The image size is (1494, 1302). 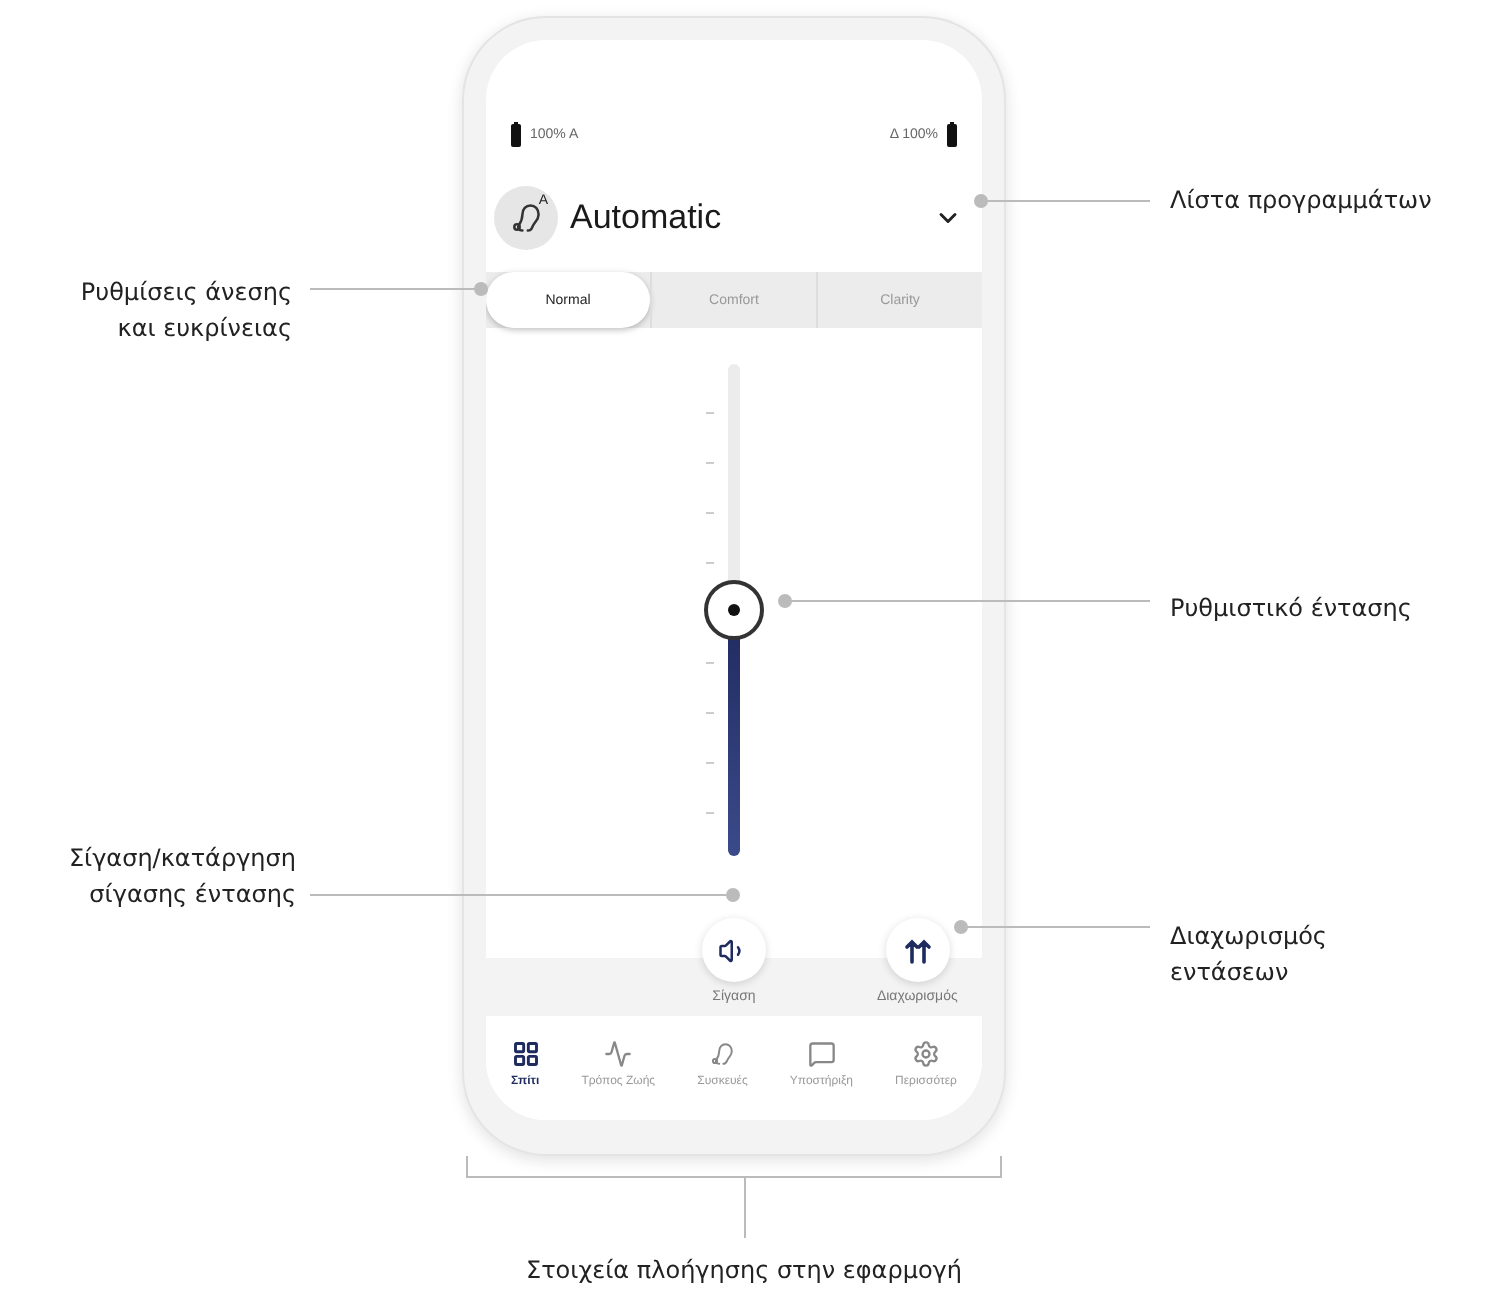 I want to click on pulse-icon, so click(x=618, y=1054).